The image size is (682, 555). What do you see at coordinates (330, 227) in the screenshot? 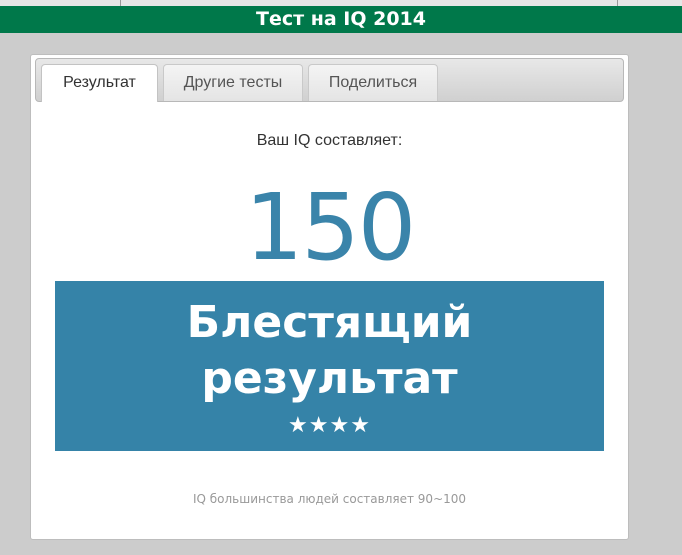
I see `iq-score: 150` at bounding box center [330, 227].